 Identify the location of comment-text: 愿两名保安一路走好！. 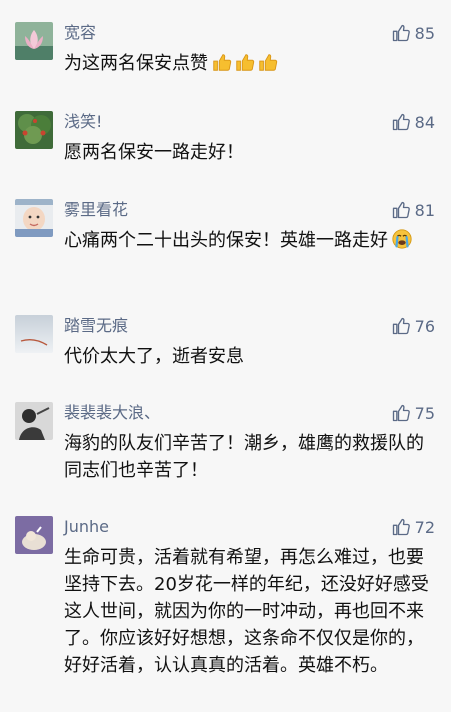
(154, 152).